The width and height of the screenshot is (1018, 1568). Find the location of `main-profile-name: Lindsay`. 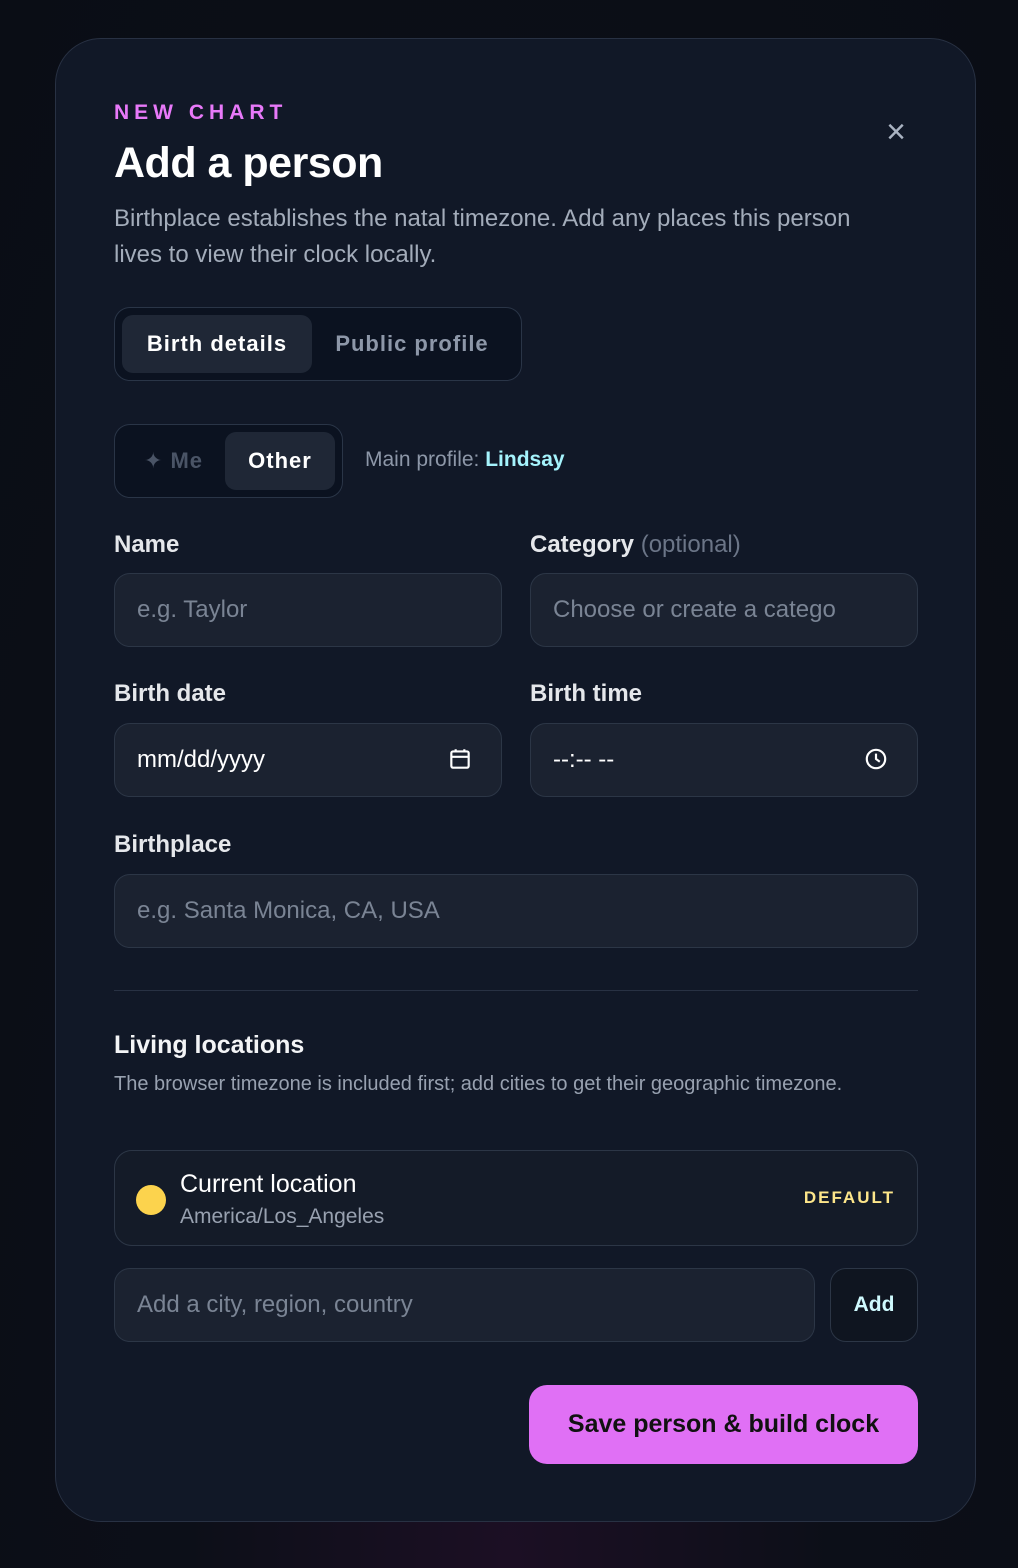

main-profile-name: Lindsay is located at coordinates (524, 459).